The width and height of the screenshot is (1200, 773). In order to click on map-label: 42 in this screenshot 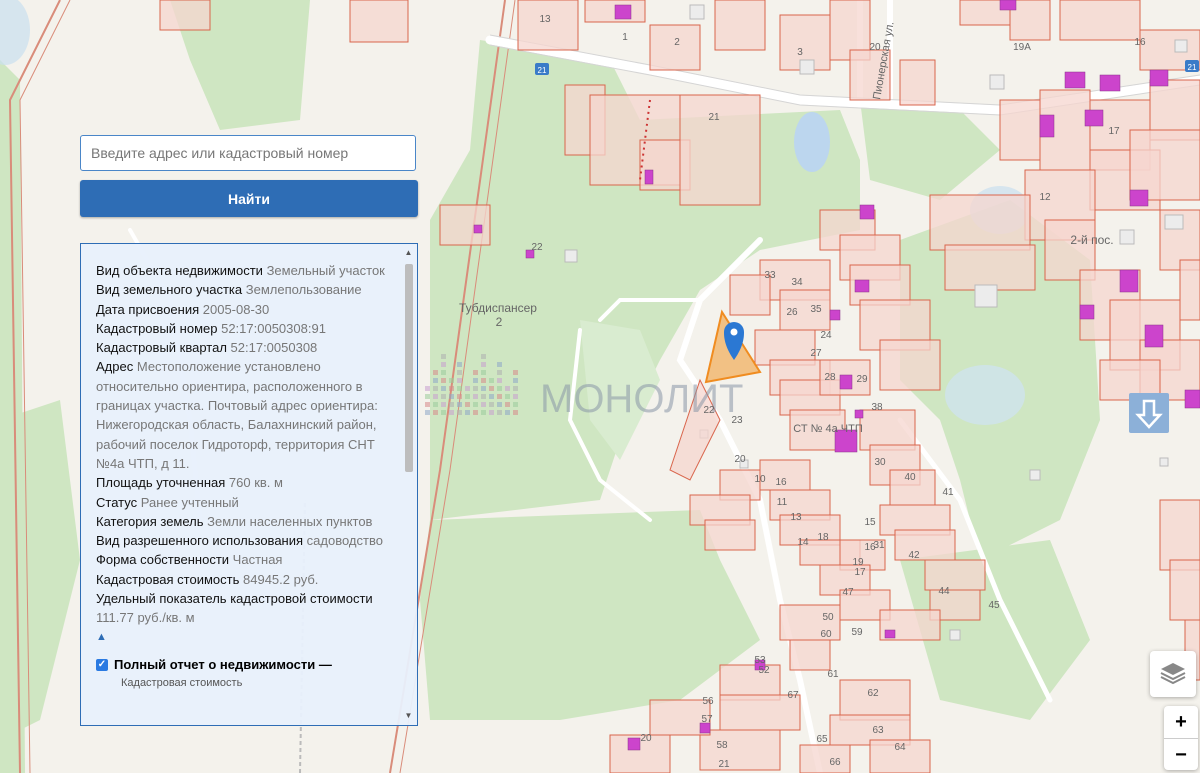, I will do `click(914, 555)`.